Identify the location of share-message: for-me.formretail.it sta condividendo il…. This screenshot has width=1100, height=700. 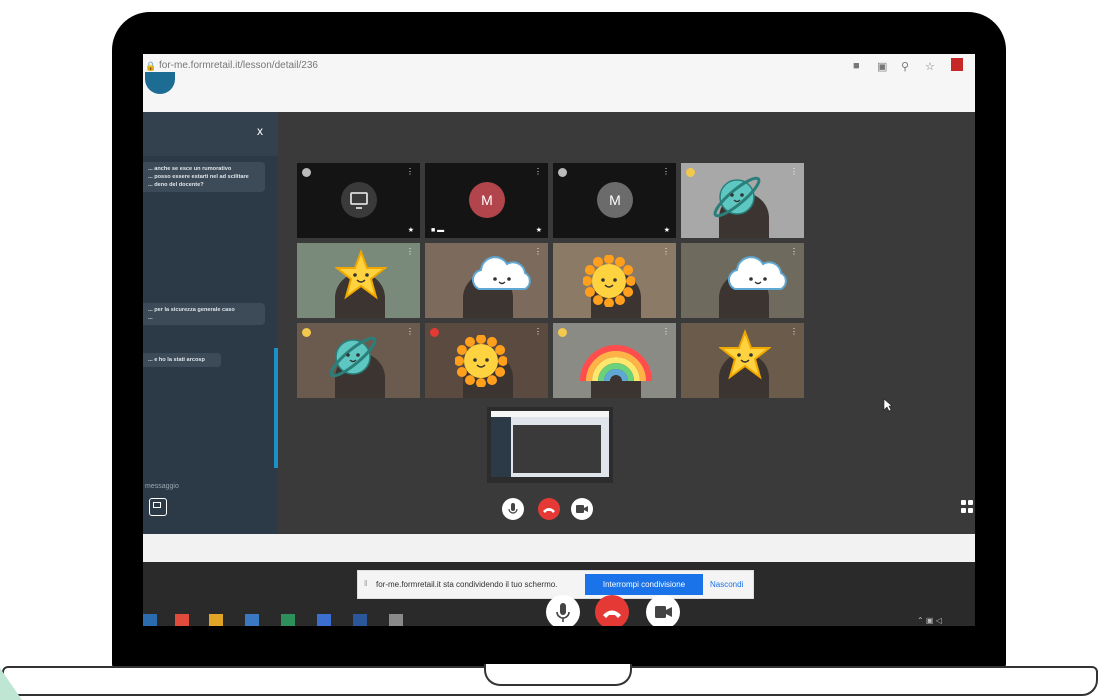
(467, 584).